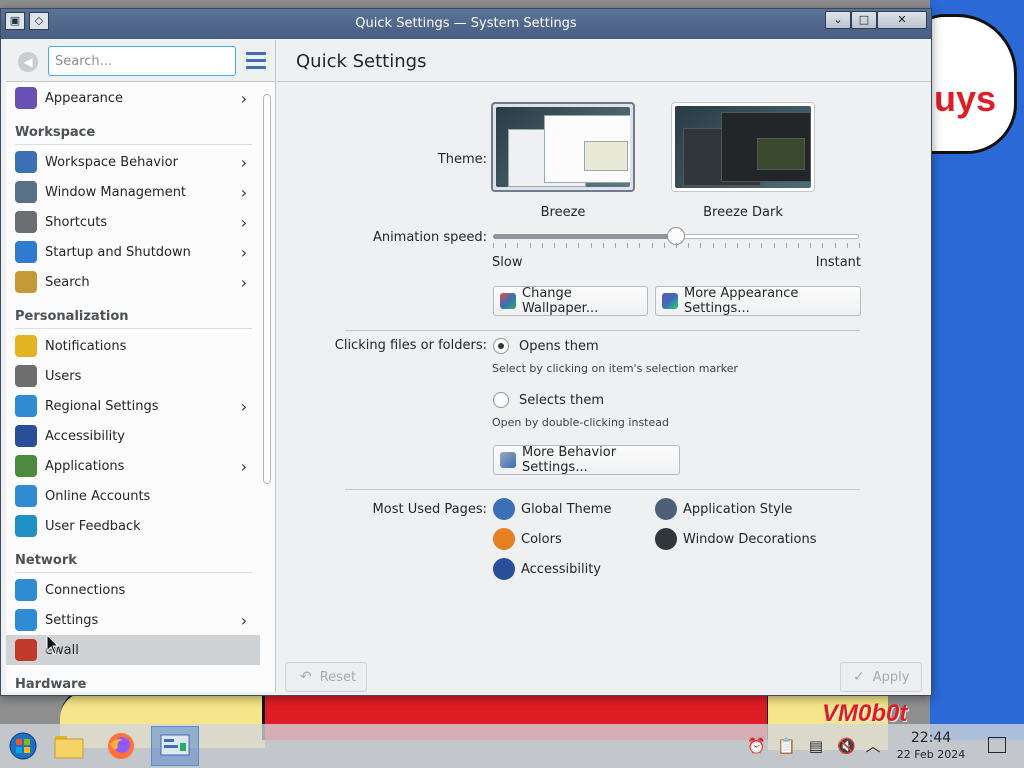 This screenshot has width=1024, height=768. What do you see at coordinates (838, 20) in the screenshot?
I see `minimize-button: ⌄` at bounding box center [838, 20].